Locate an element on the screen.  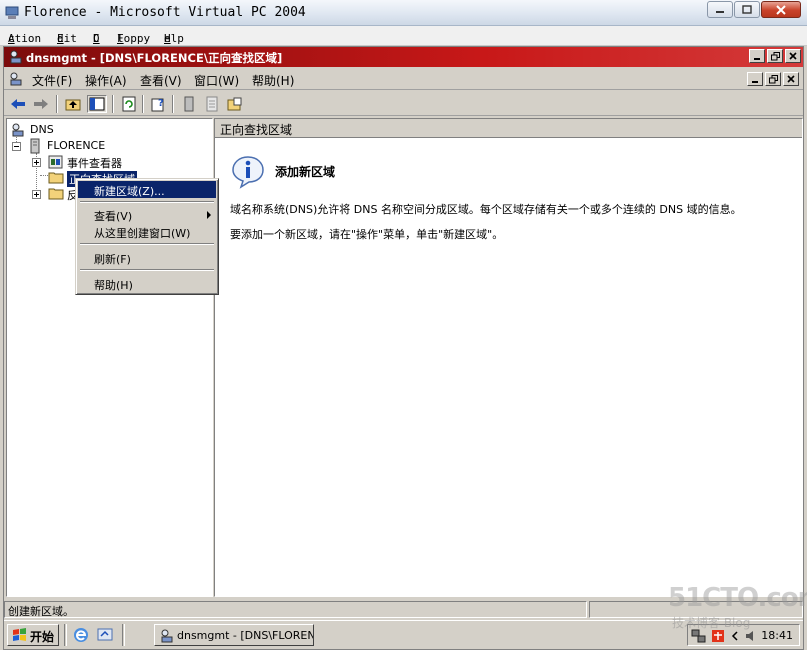
refresh-icon is located at coordinates (129, 104).